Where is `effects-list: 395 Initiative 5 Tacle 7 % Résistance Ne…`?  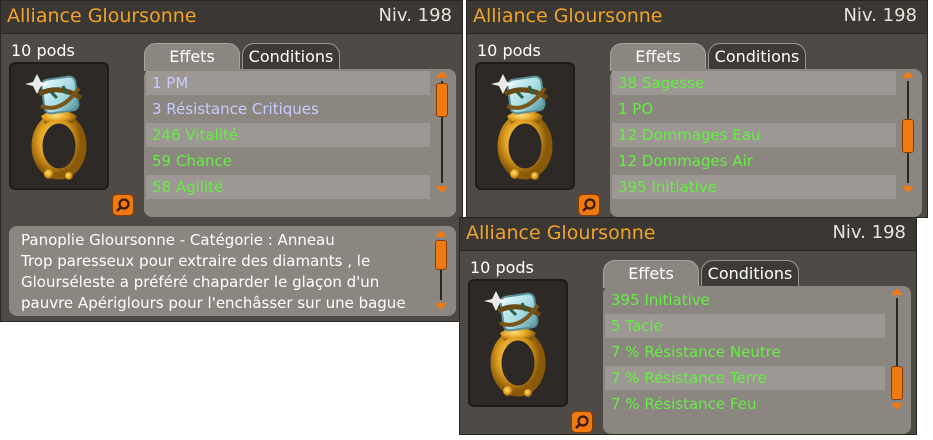
effects-list: 395 Initiative 5 Tacle 7 % Résistance Ne… is located at coordinates (757, 360).